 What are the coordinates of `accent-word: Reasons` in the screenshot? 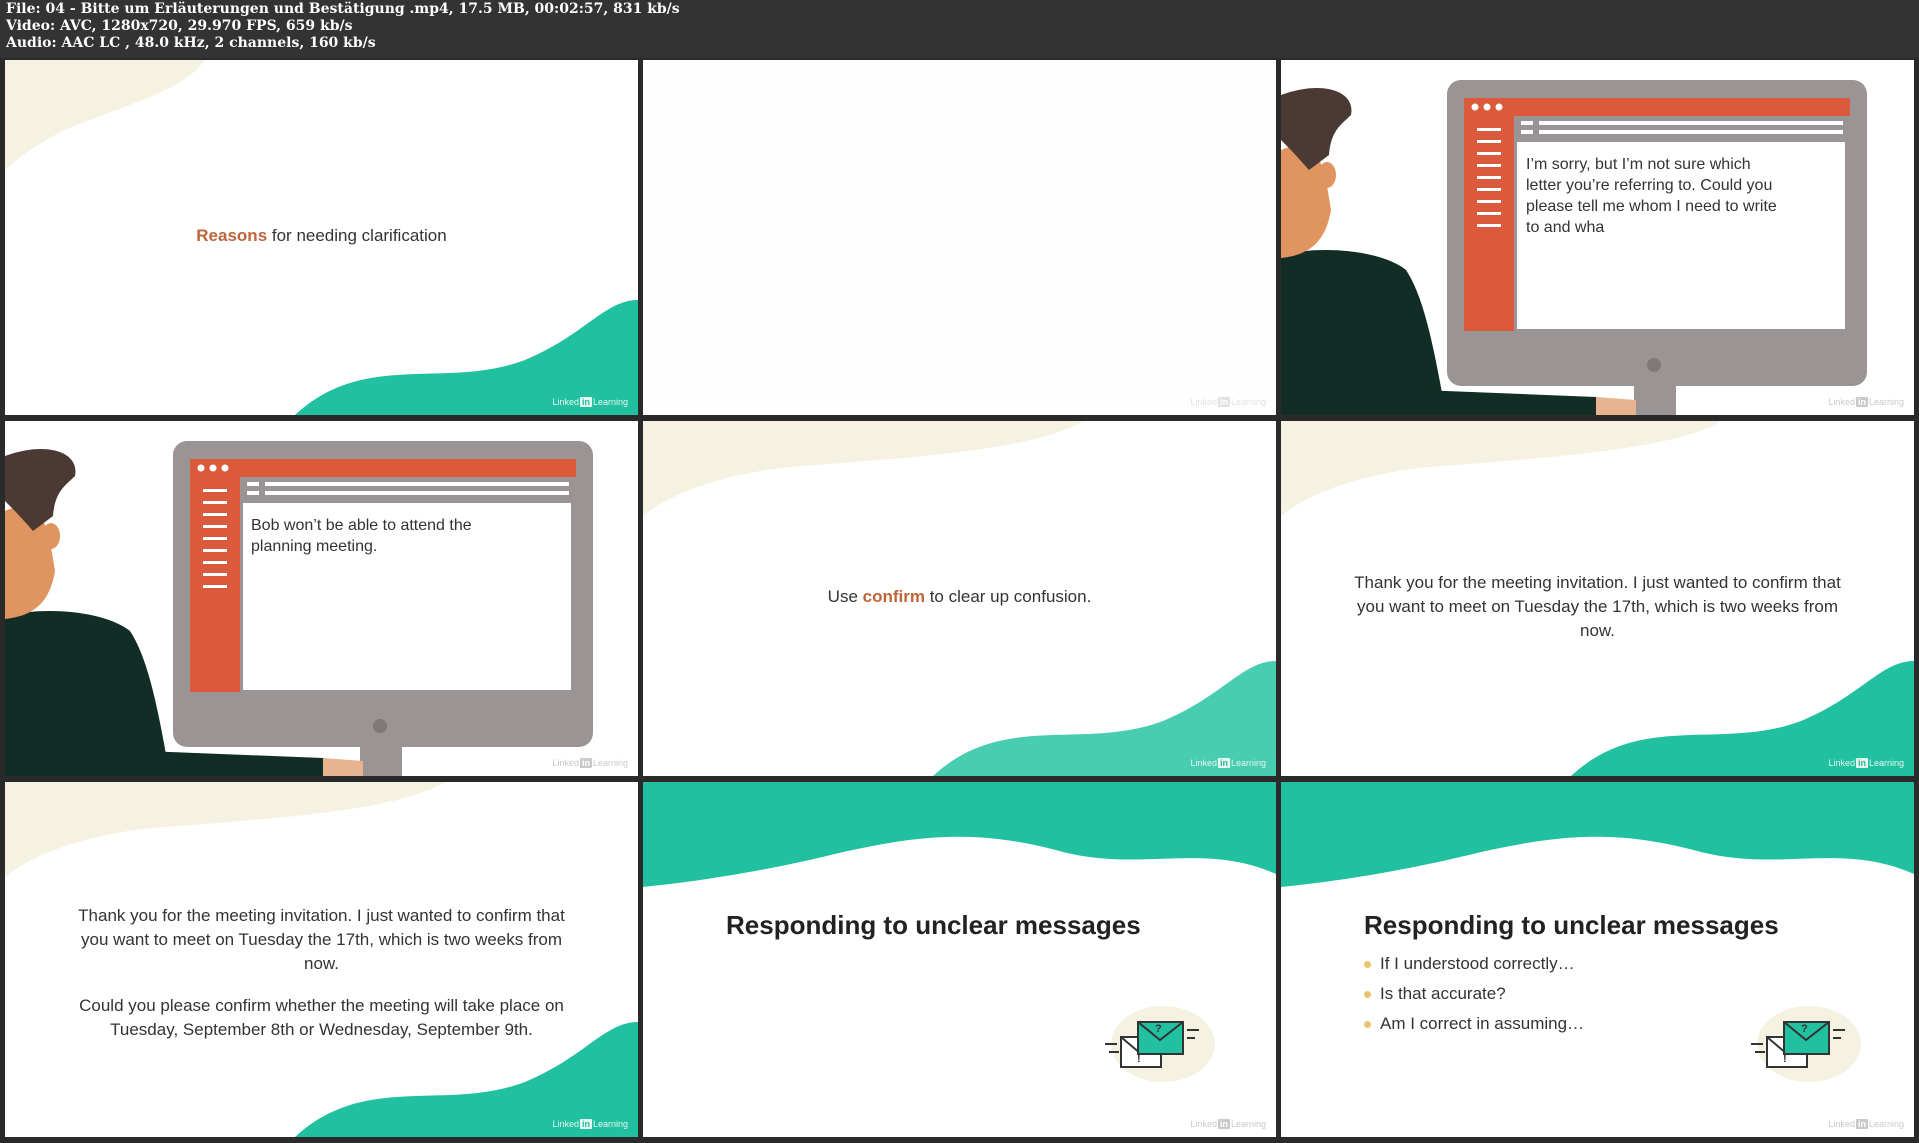 It's located at (232, 235).